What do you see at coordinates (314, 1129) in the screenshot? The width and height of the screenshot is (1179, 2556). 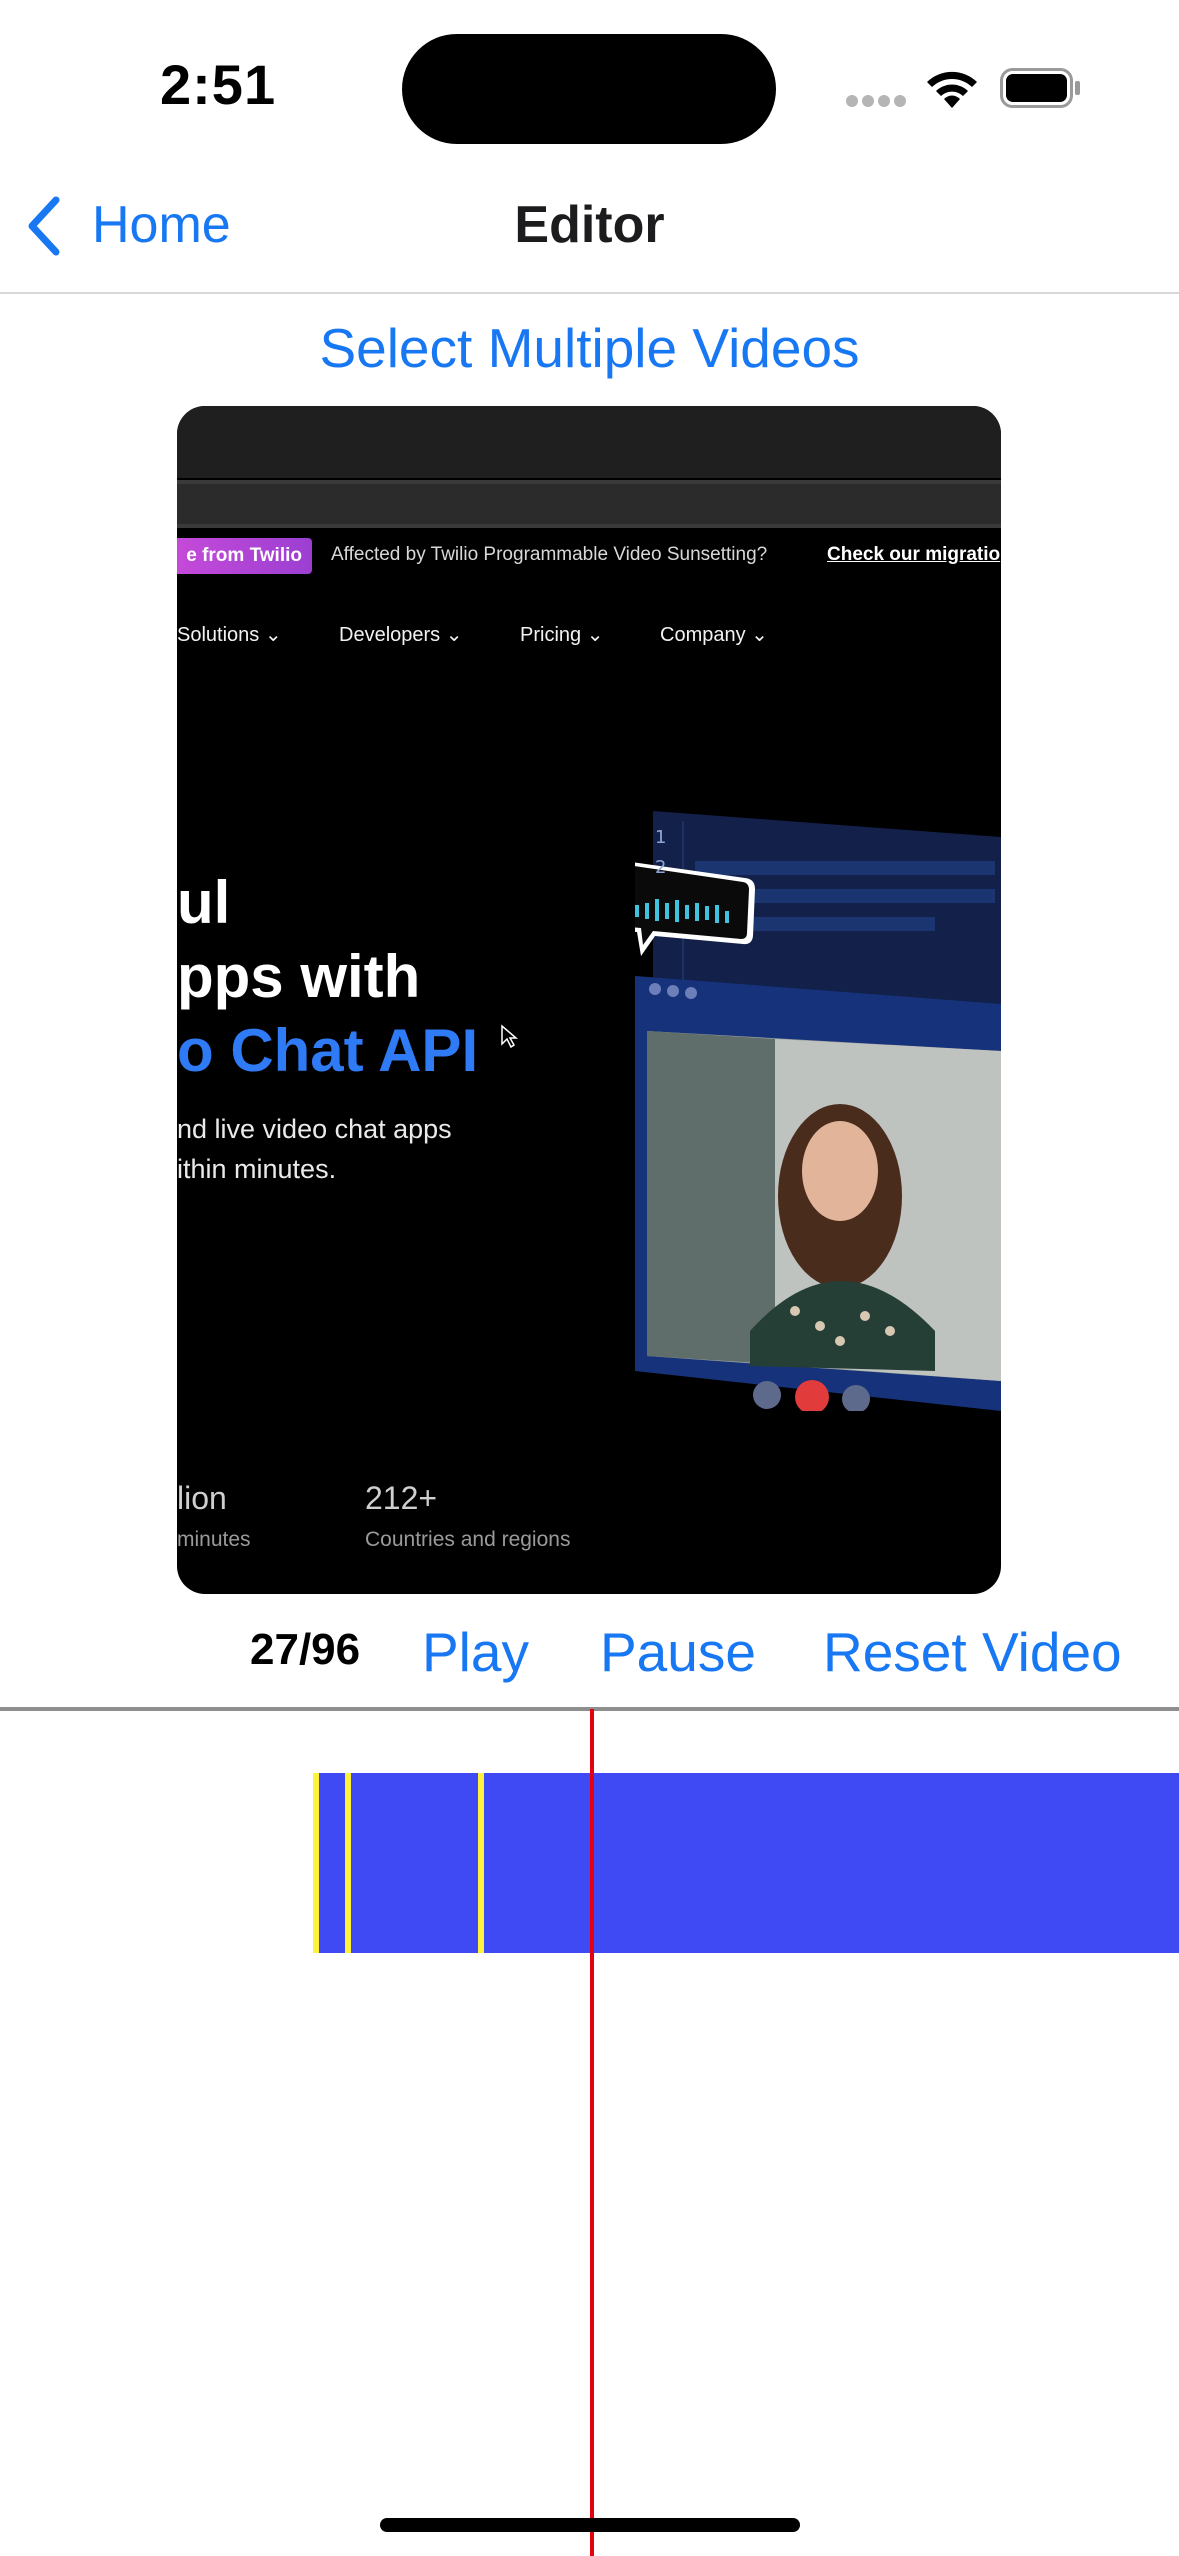 I see `hero-subtitle-1: nd live video chat apps` at bounding box center [314, 1129].